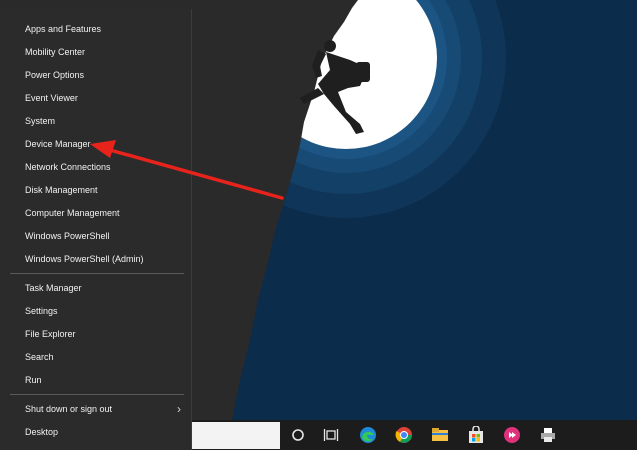 This screenshot has height=450, width=637. What do you see at coordinates (72, 213) in the screenshot?
I see `menu-item-label: Computer Management` at bounding box center [72, 213].